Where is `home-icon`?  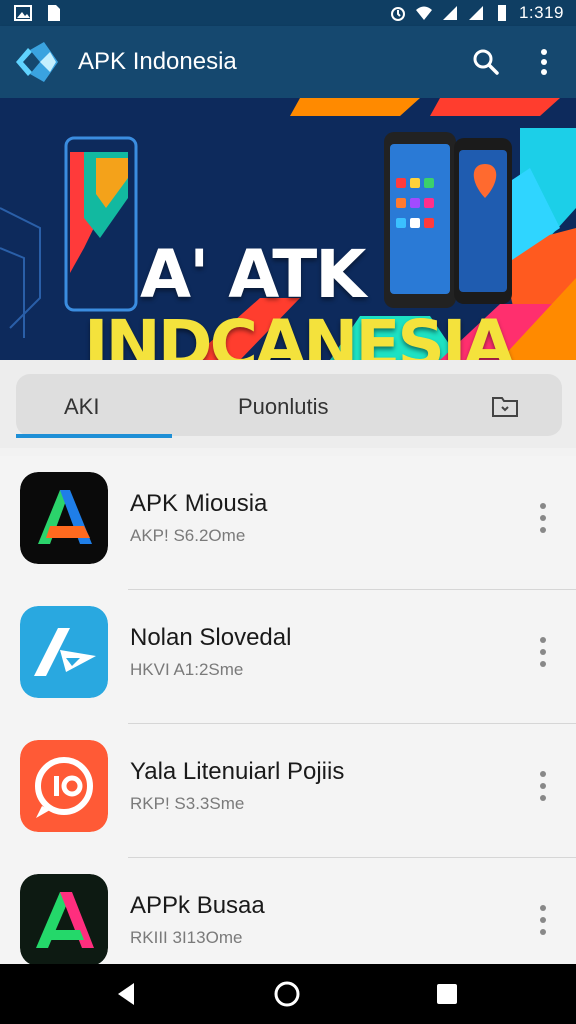
home-icon is located at coordinates (287, 994).